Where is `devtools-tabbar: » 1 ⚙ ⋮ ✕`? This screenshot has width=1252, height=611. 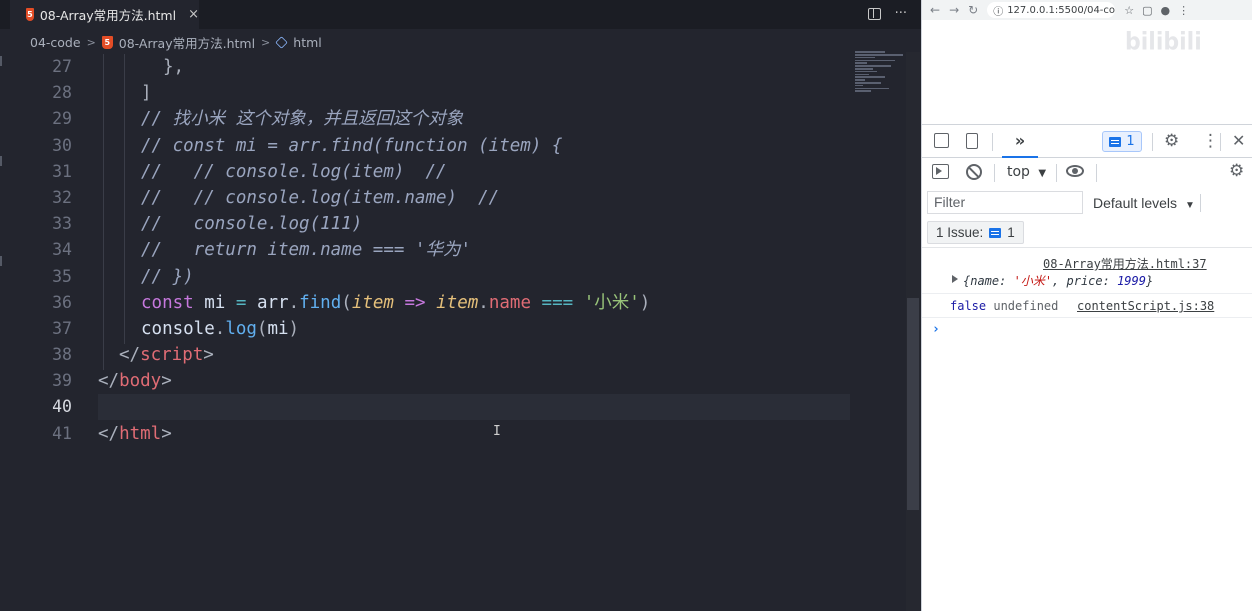 devtools-tabbar: » 1 ⚙ ⋮ ✕ is located at coordinates (1087, 141).